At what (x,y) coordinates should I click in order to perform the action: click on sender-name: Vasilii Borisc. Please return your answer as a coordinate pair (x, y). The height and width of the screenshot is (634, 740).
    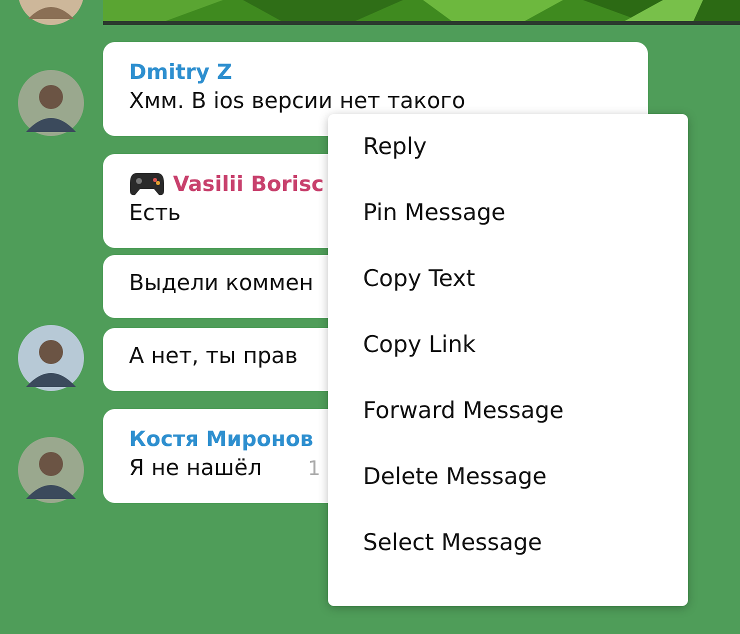
    Looking at the image, I should click on (248, 184).